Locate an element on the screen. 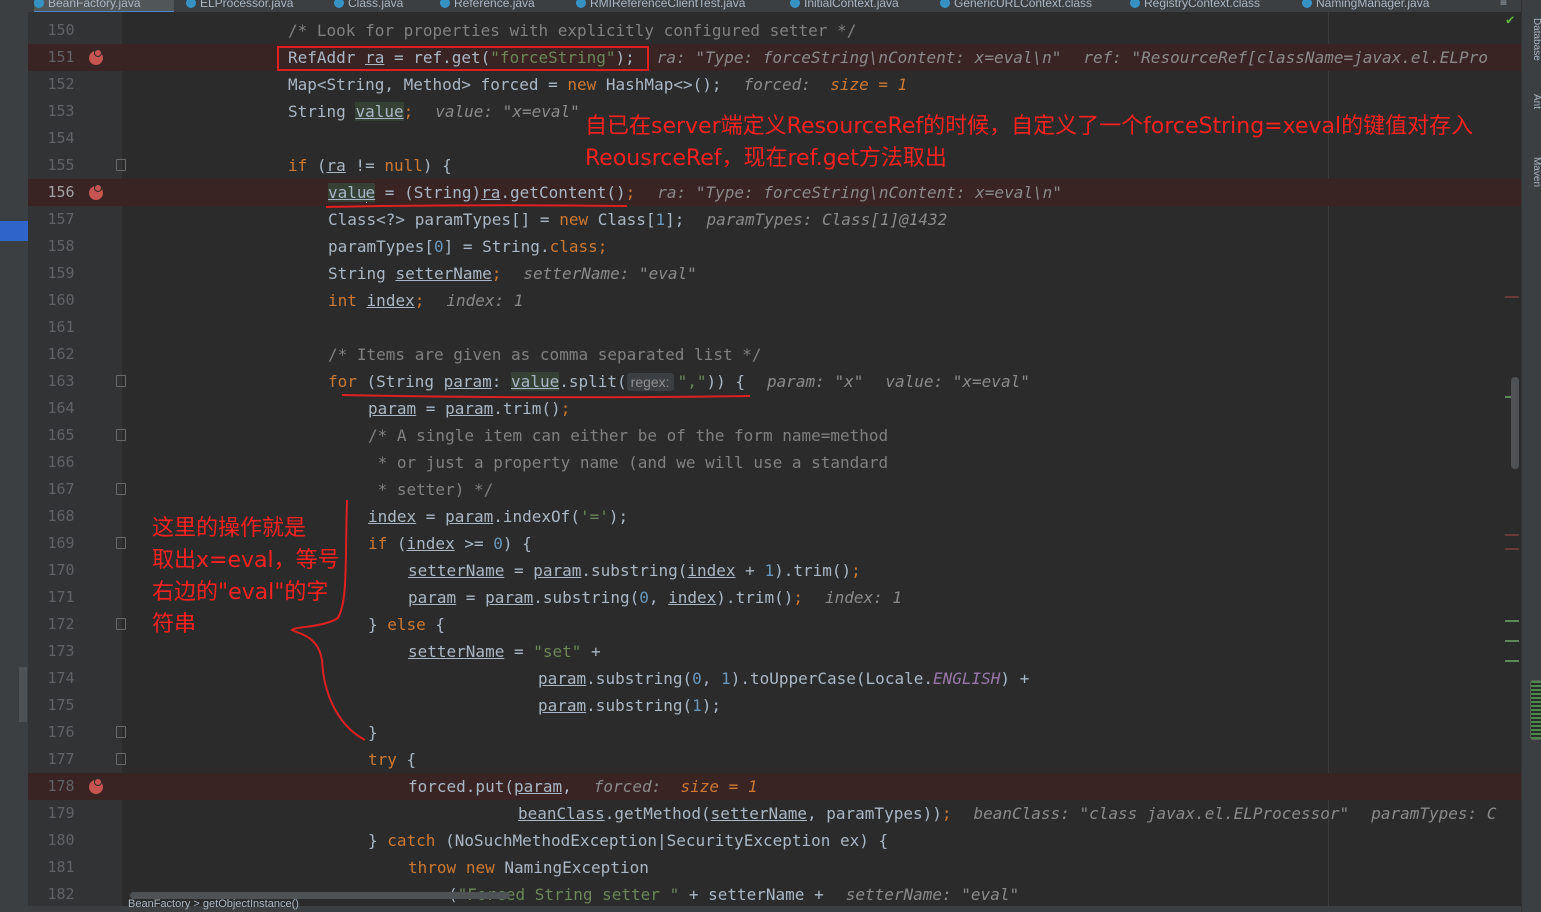  breadcrumb-bar: BeanFactory > getObjectInstance() is located at coordinates (774, 905).